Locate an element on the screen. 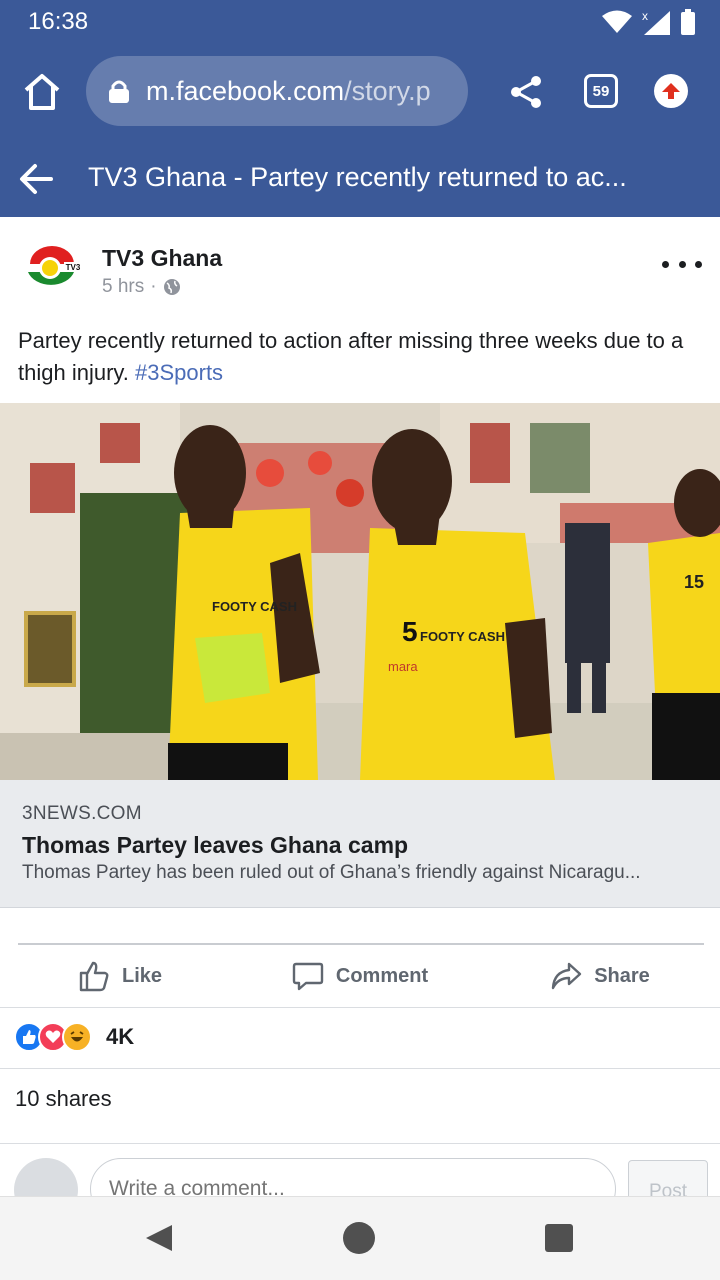 This screenshot has width=720, height=1280. share-button: Share is located at coordinates (600, 976).